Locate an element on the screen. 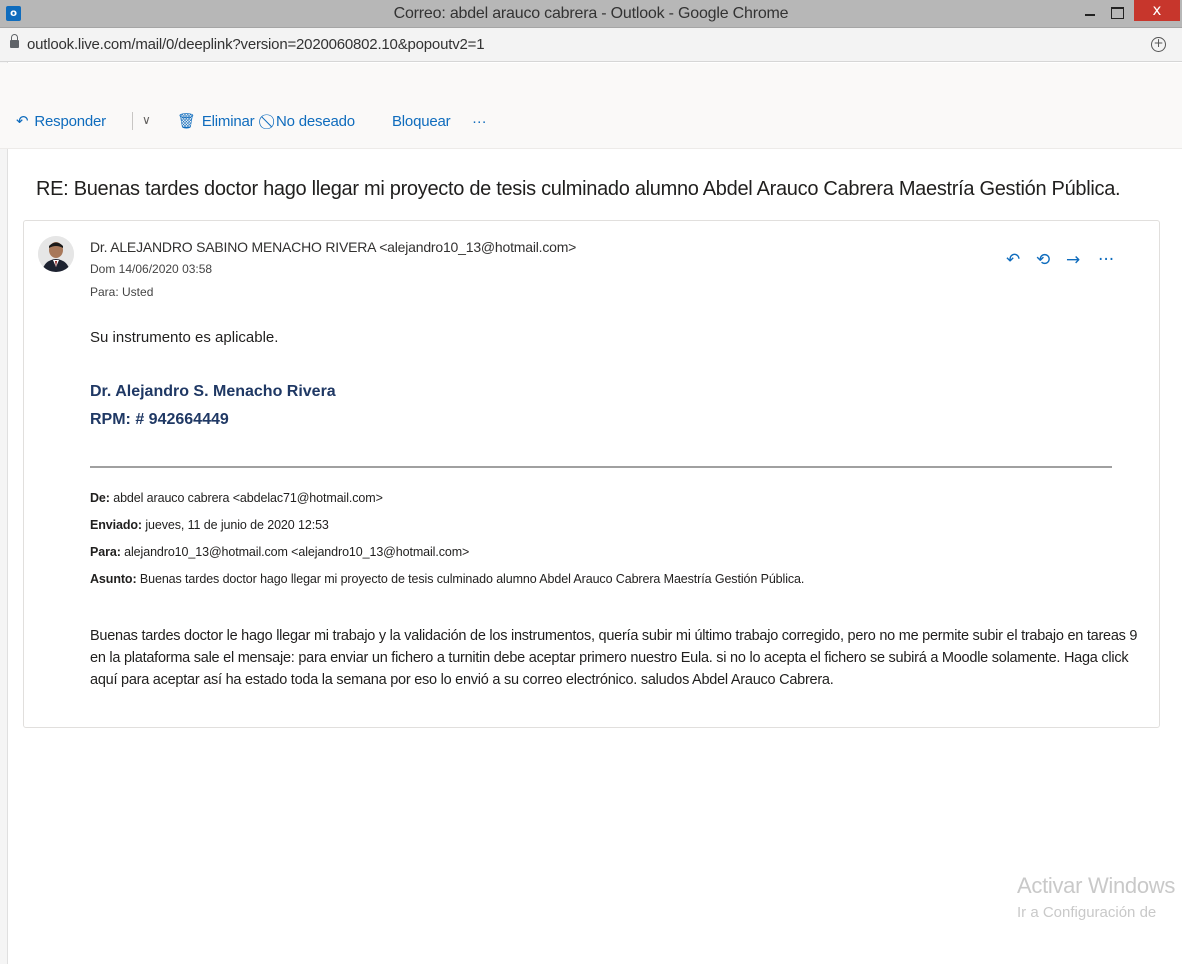 This screenshot has height=964, width=1182. original-subject-label: Asunto: is located at coordinates (113, 579).